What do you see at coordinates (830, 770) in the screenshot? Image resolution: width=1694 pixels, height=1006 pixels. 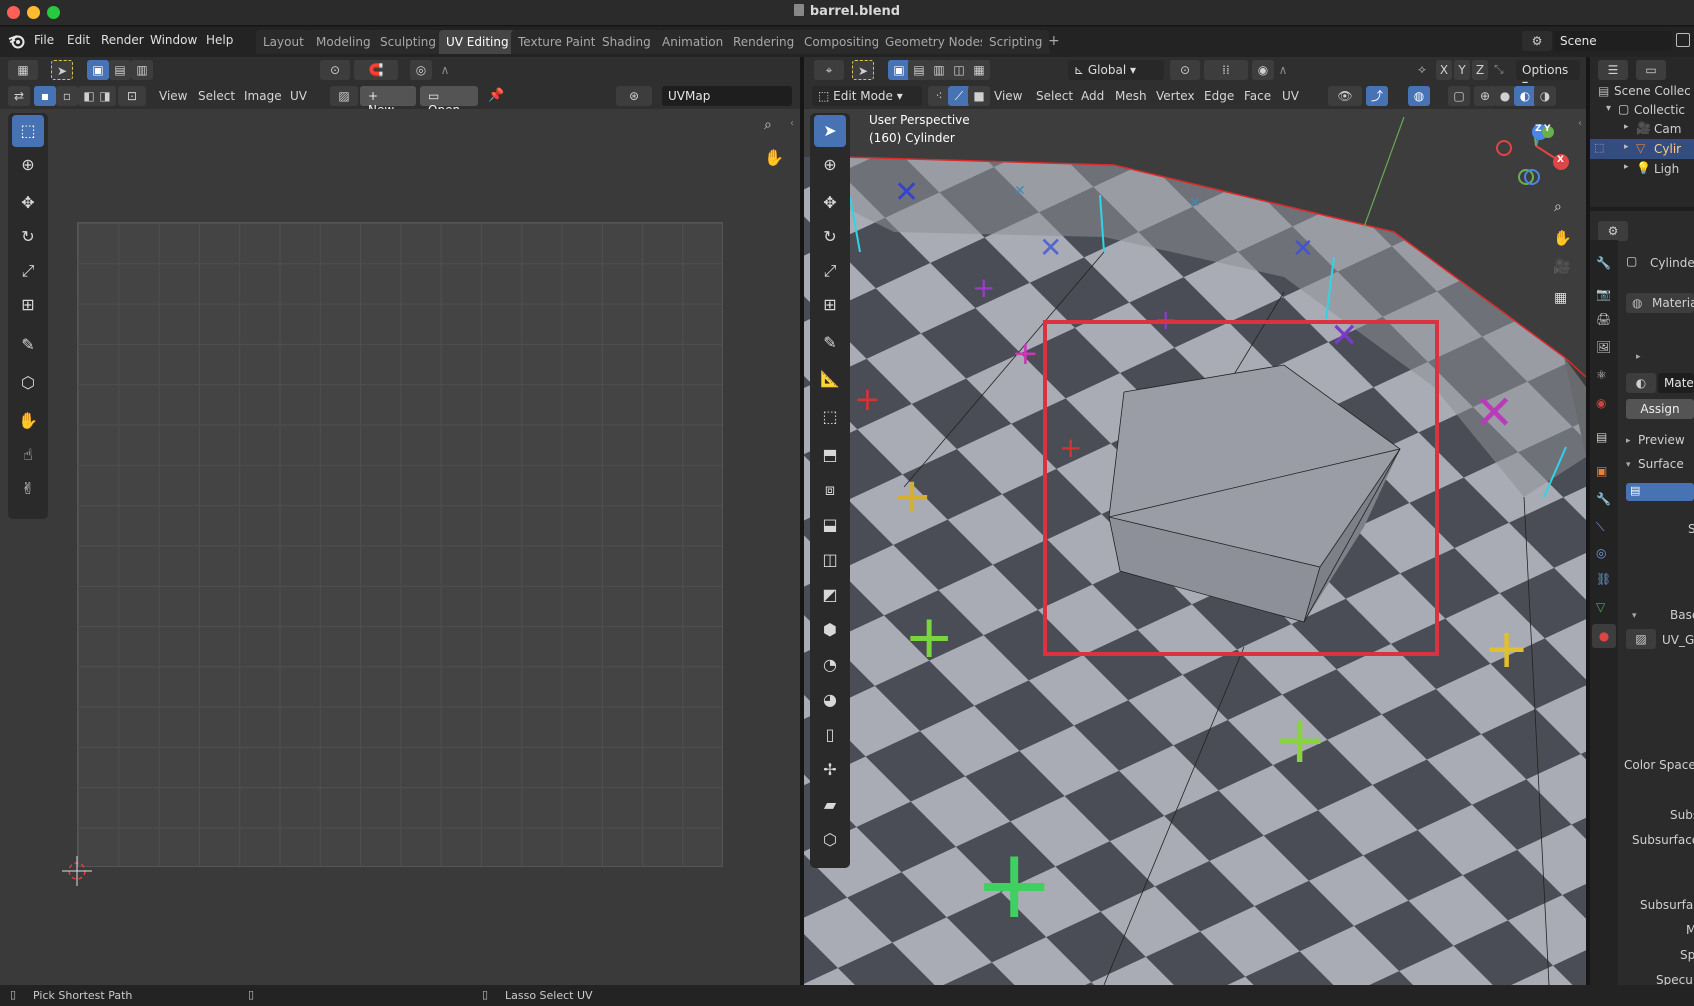 I see `shrink-fatten-tool: ✢` at bounding box center [830, 770].